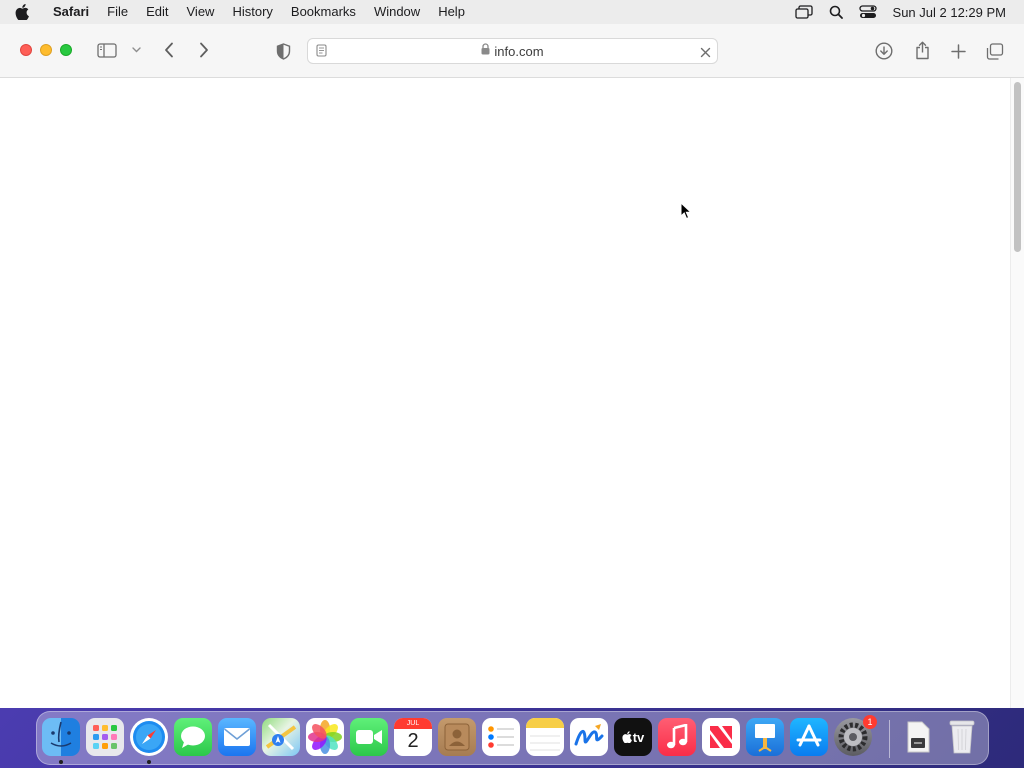  What do you see at coordinates (1017, 167) in the screenshot?
I see `scrollbar-thumb` at bounding box center [1017, 167].